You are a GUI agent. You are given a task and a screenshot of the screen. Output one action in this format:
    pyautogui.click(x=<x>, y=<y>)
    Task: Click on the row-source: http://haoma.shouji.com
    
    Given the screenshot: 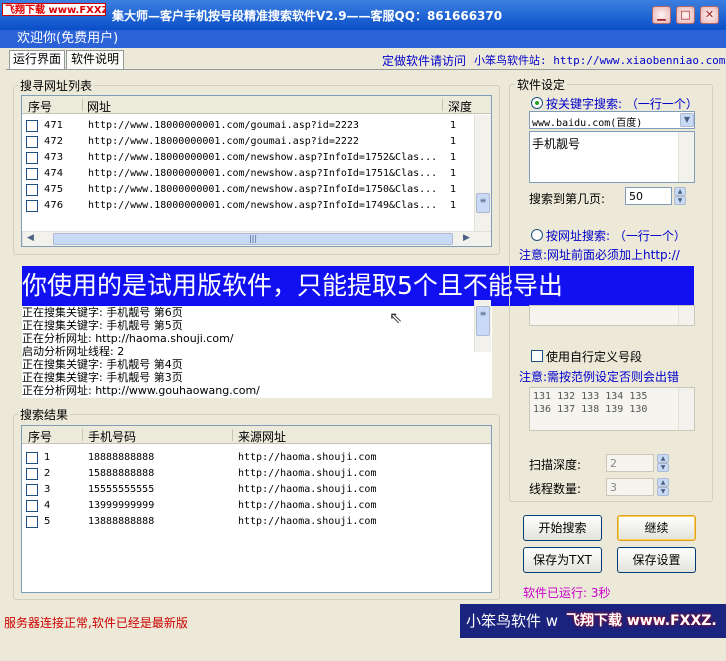 What is the action you would take?
    pyautogui.click(x=307, y=473)
    